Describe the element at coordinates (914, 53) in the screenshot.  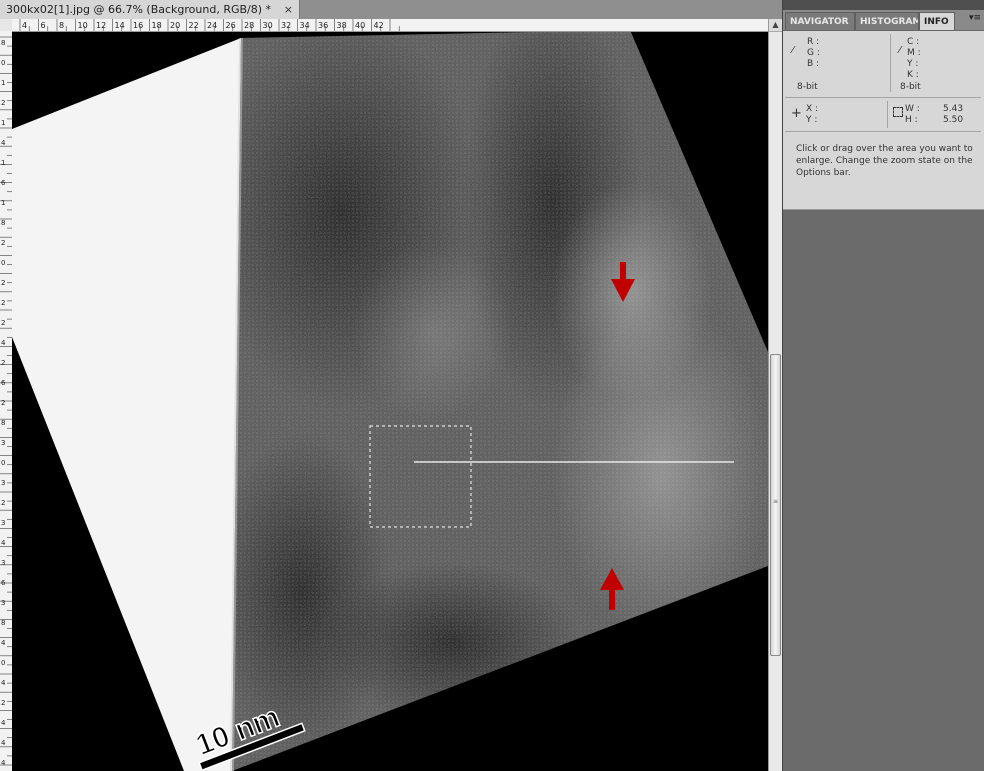
I see `m-label: M :` at that location.